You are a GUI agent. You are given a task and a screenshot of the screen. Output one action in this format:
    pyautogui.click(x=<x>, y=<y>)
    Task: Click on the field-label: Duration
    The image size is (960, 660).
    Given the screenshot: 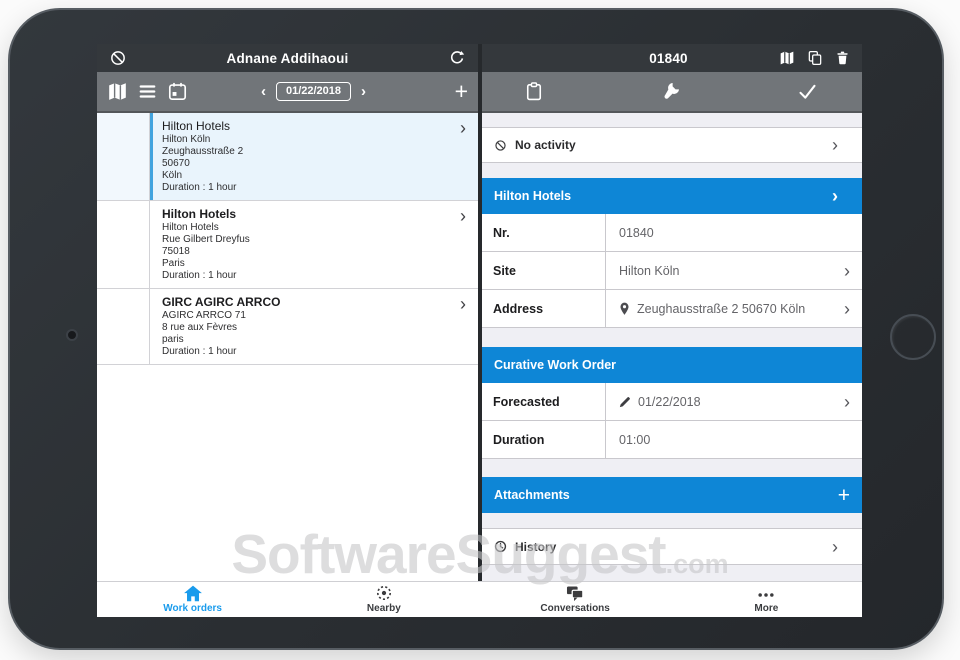 What is the action you would take?
    pyautogui.click(x=544, y=439)
    